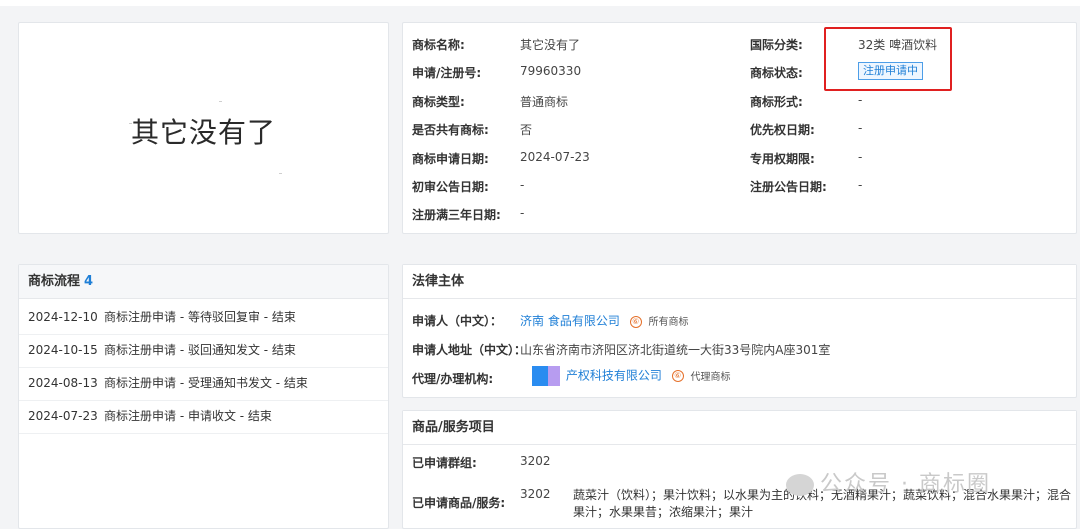 The width and height of the screenshot is (1080, 529). Describe the element at coordinates (788, 187) in the screenshot. I see `info-label-reg-pub: 注册公告日期:` at that location.